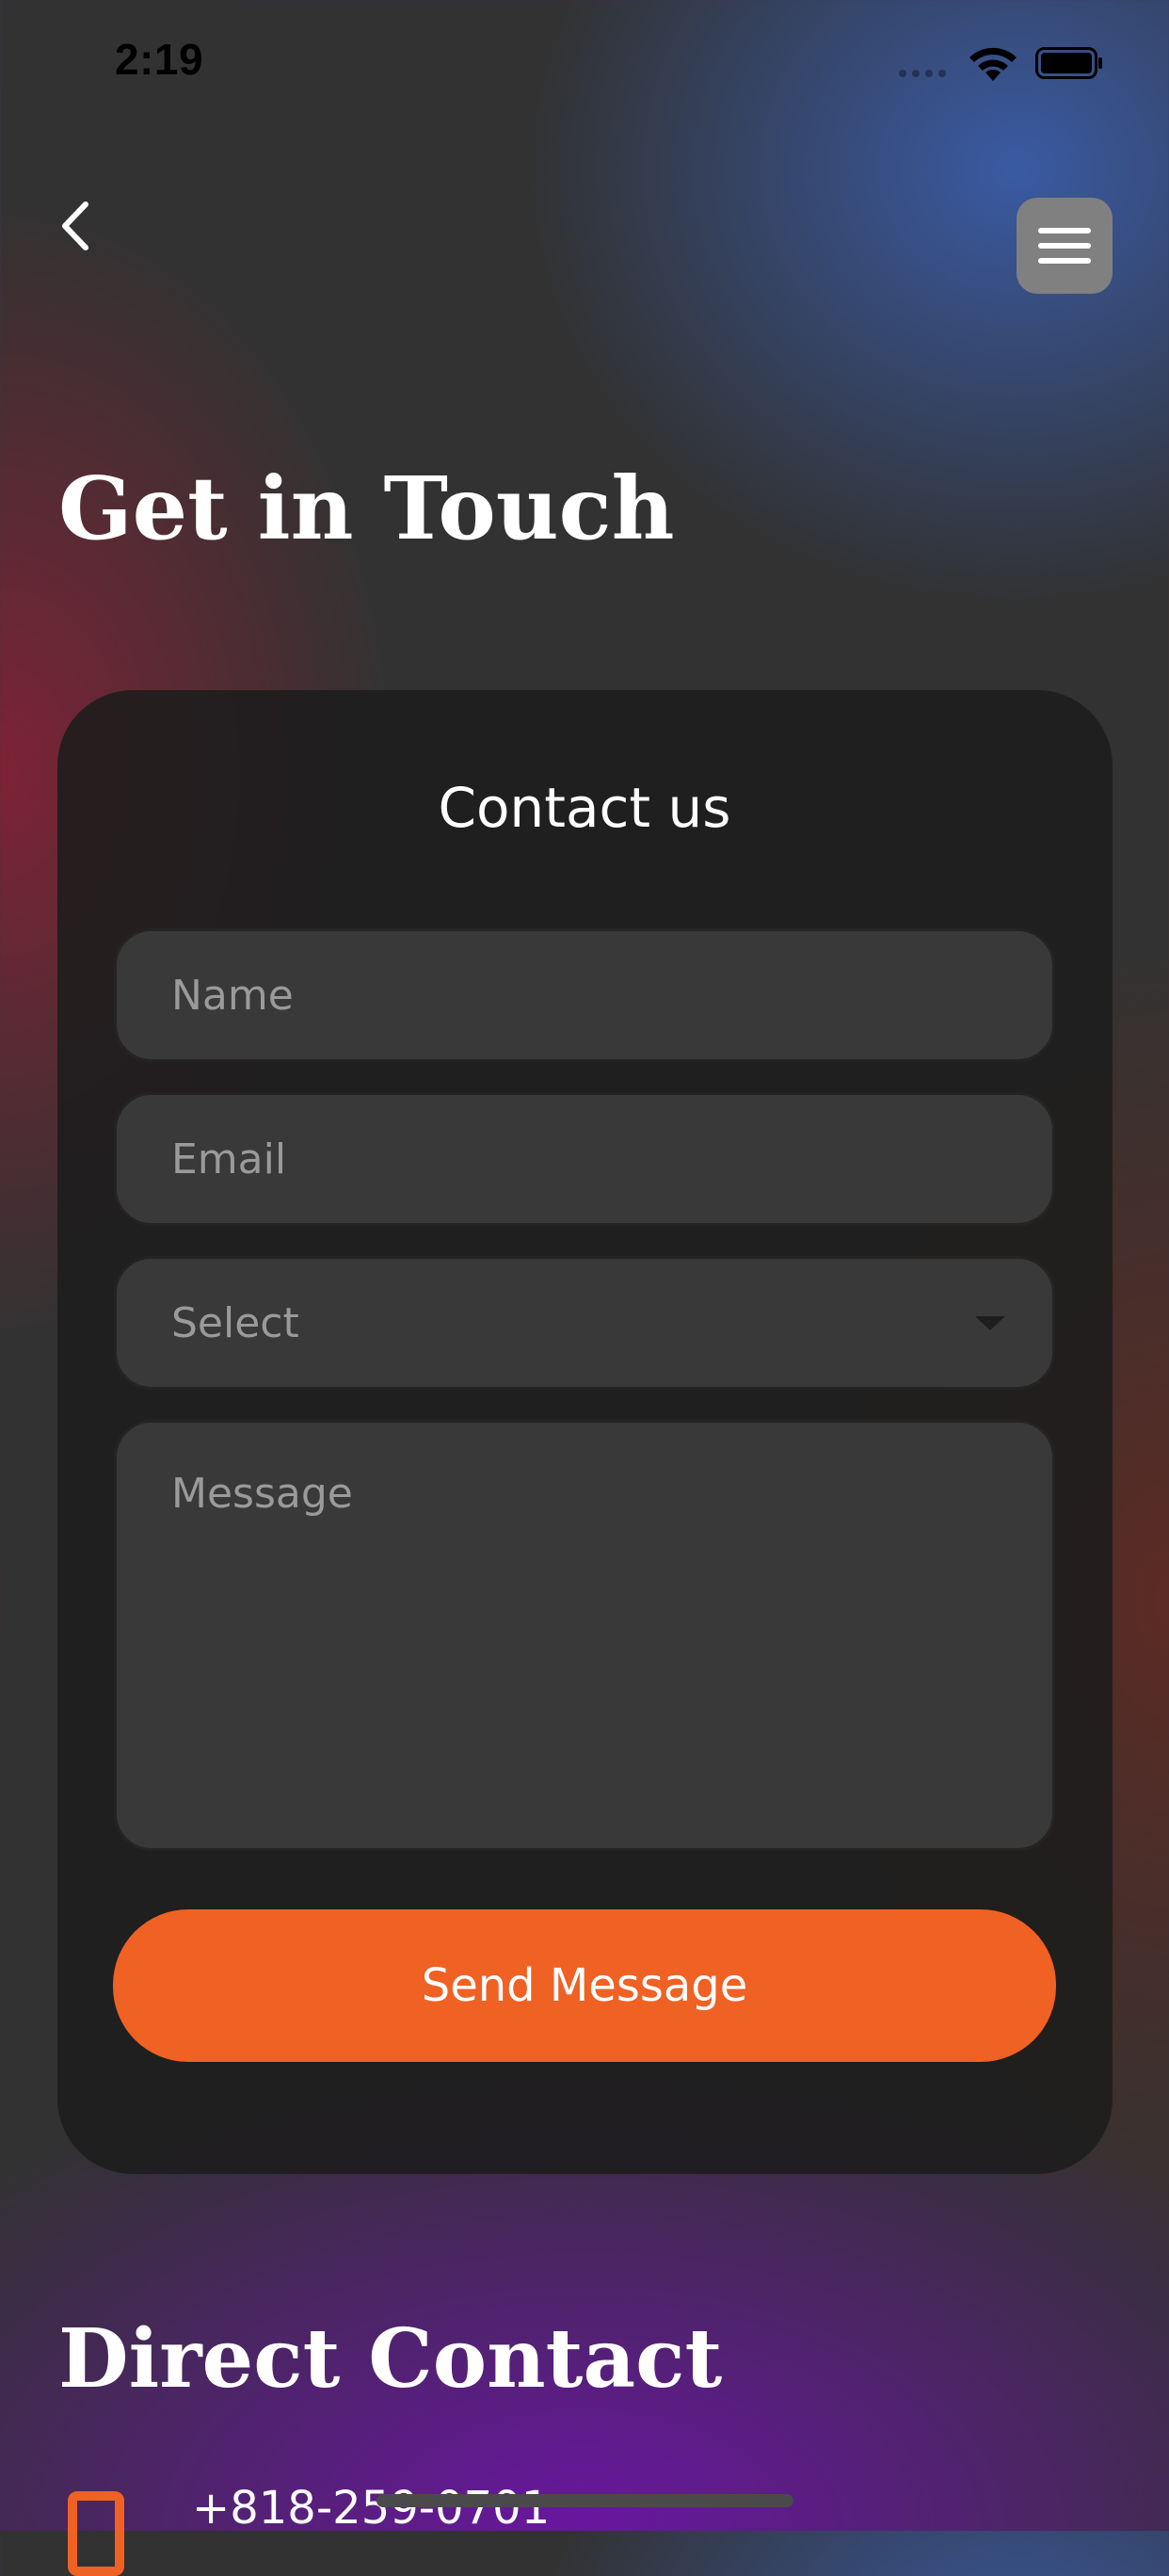  I want to click on page-title: Get in Touch, so click(366, 508).